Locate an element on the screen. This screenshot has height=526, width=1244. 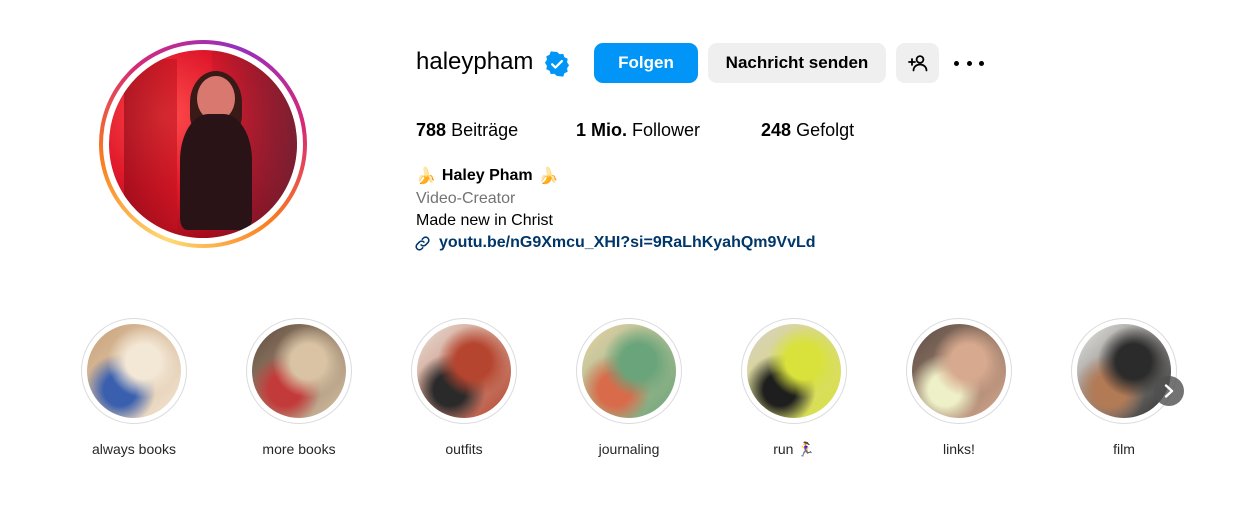
profile-link-text: youtu.be/nG9Xmcu_XHI?si=9RaLhKyahQm9VvLd is located at coordinates (627, 243).